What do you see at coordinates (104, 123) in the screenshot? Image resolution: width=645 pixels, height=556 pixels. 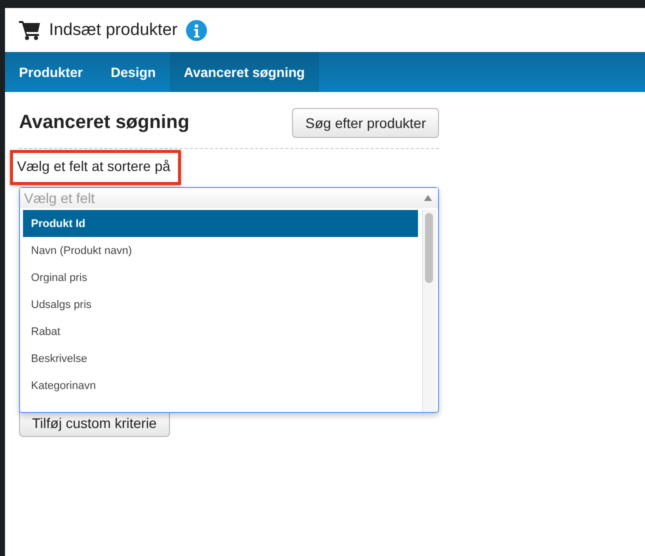 I see `section-heading: Avanceret søgning` at bounding box center [104, 123].